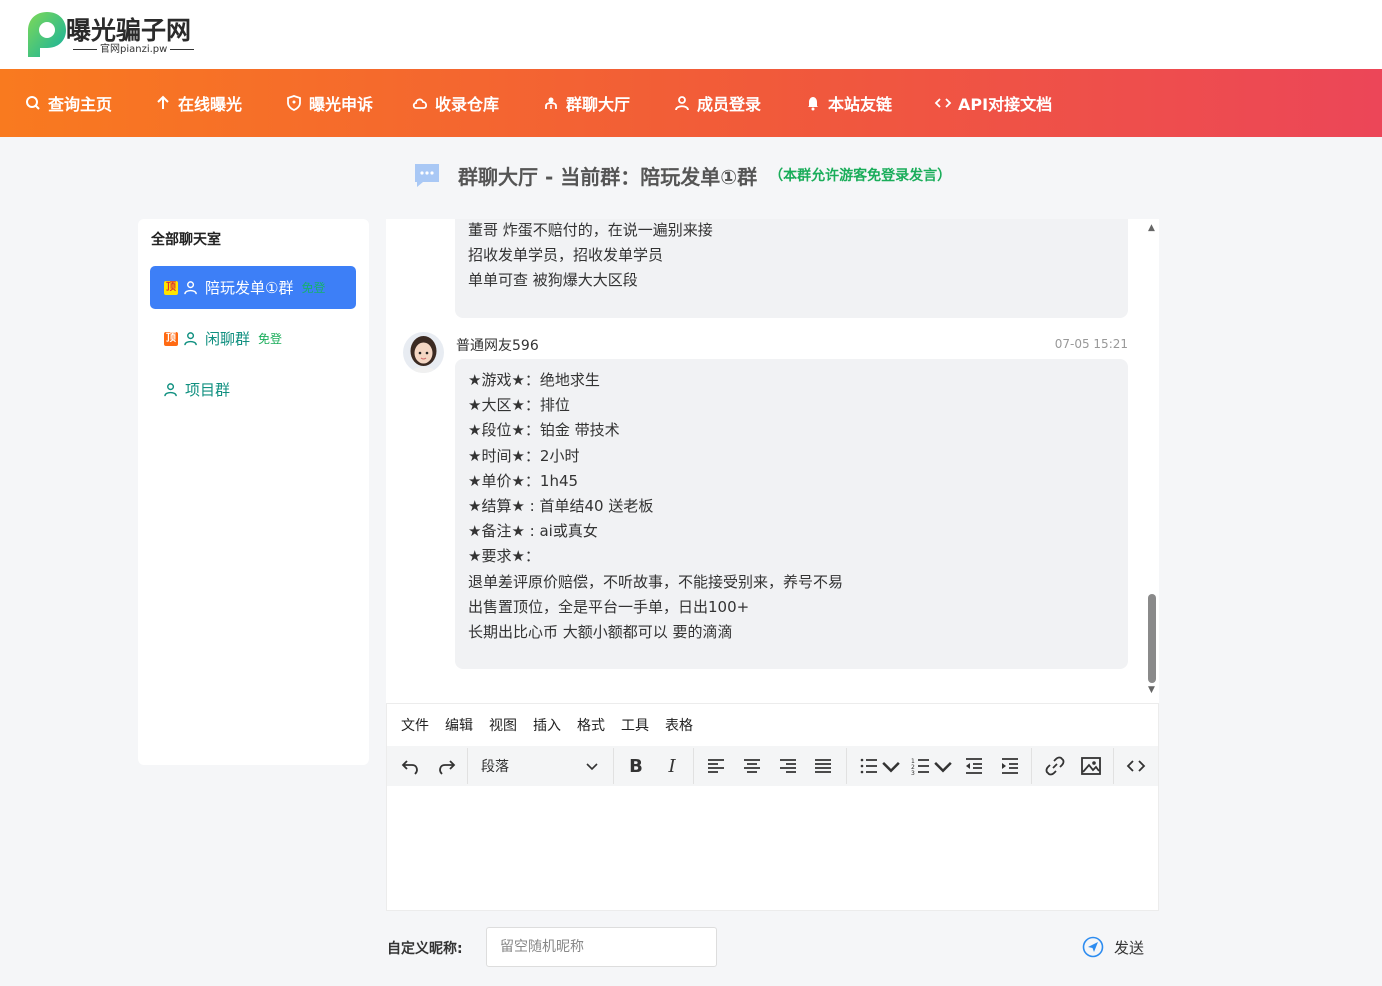 The height and width of the screenshot is (986, 1382). I want to click on menu-view: 视图, so click(503, 725).